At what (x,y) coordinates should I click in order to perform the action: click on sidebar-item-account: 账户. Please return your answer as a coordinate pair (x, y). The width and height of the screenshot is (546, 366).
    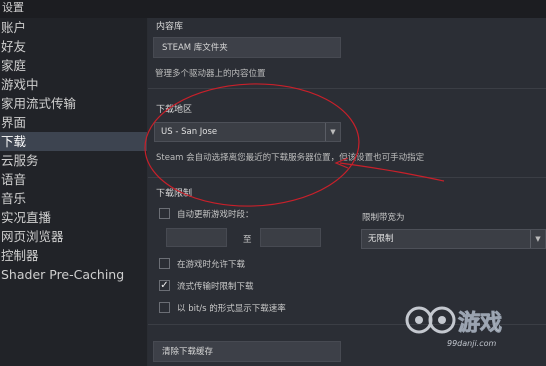
    Looking at the image, I should click on (73, 27).